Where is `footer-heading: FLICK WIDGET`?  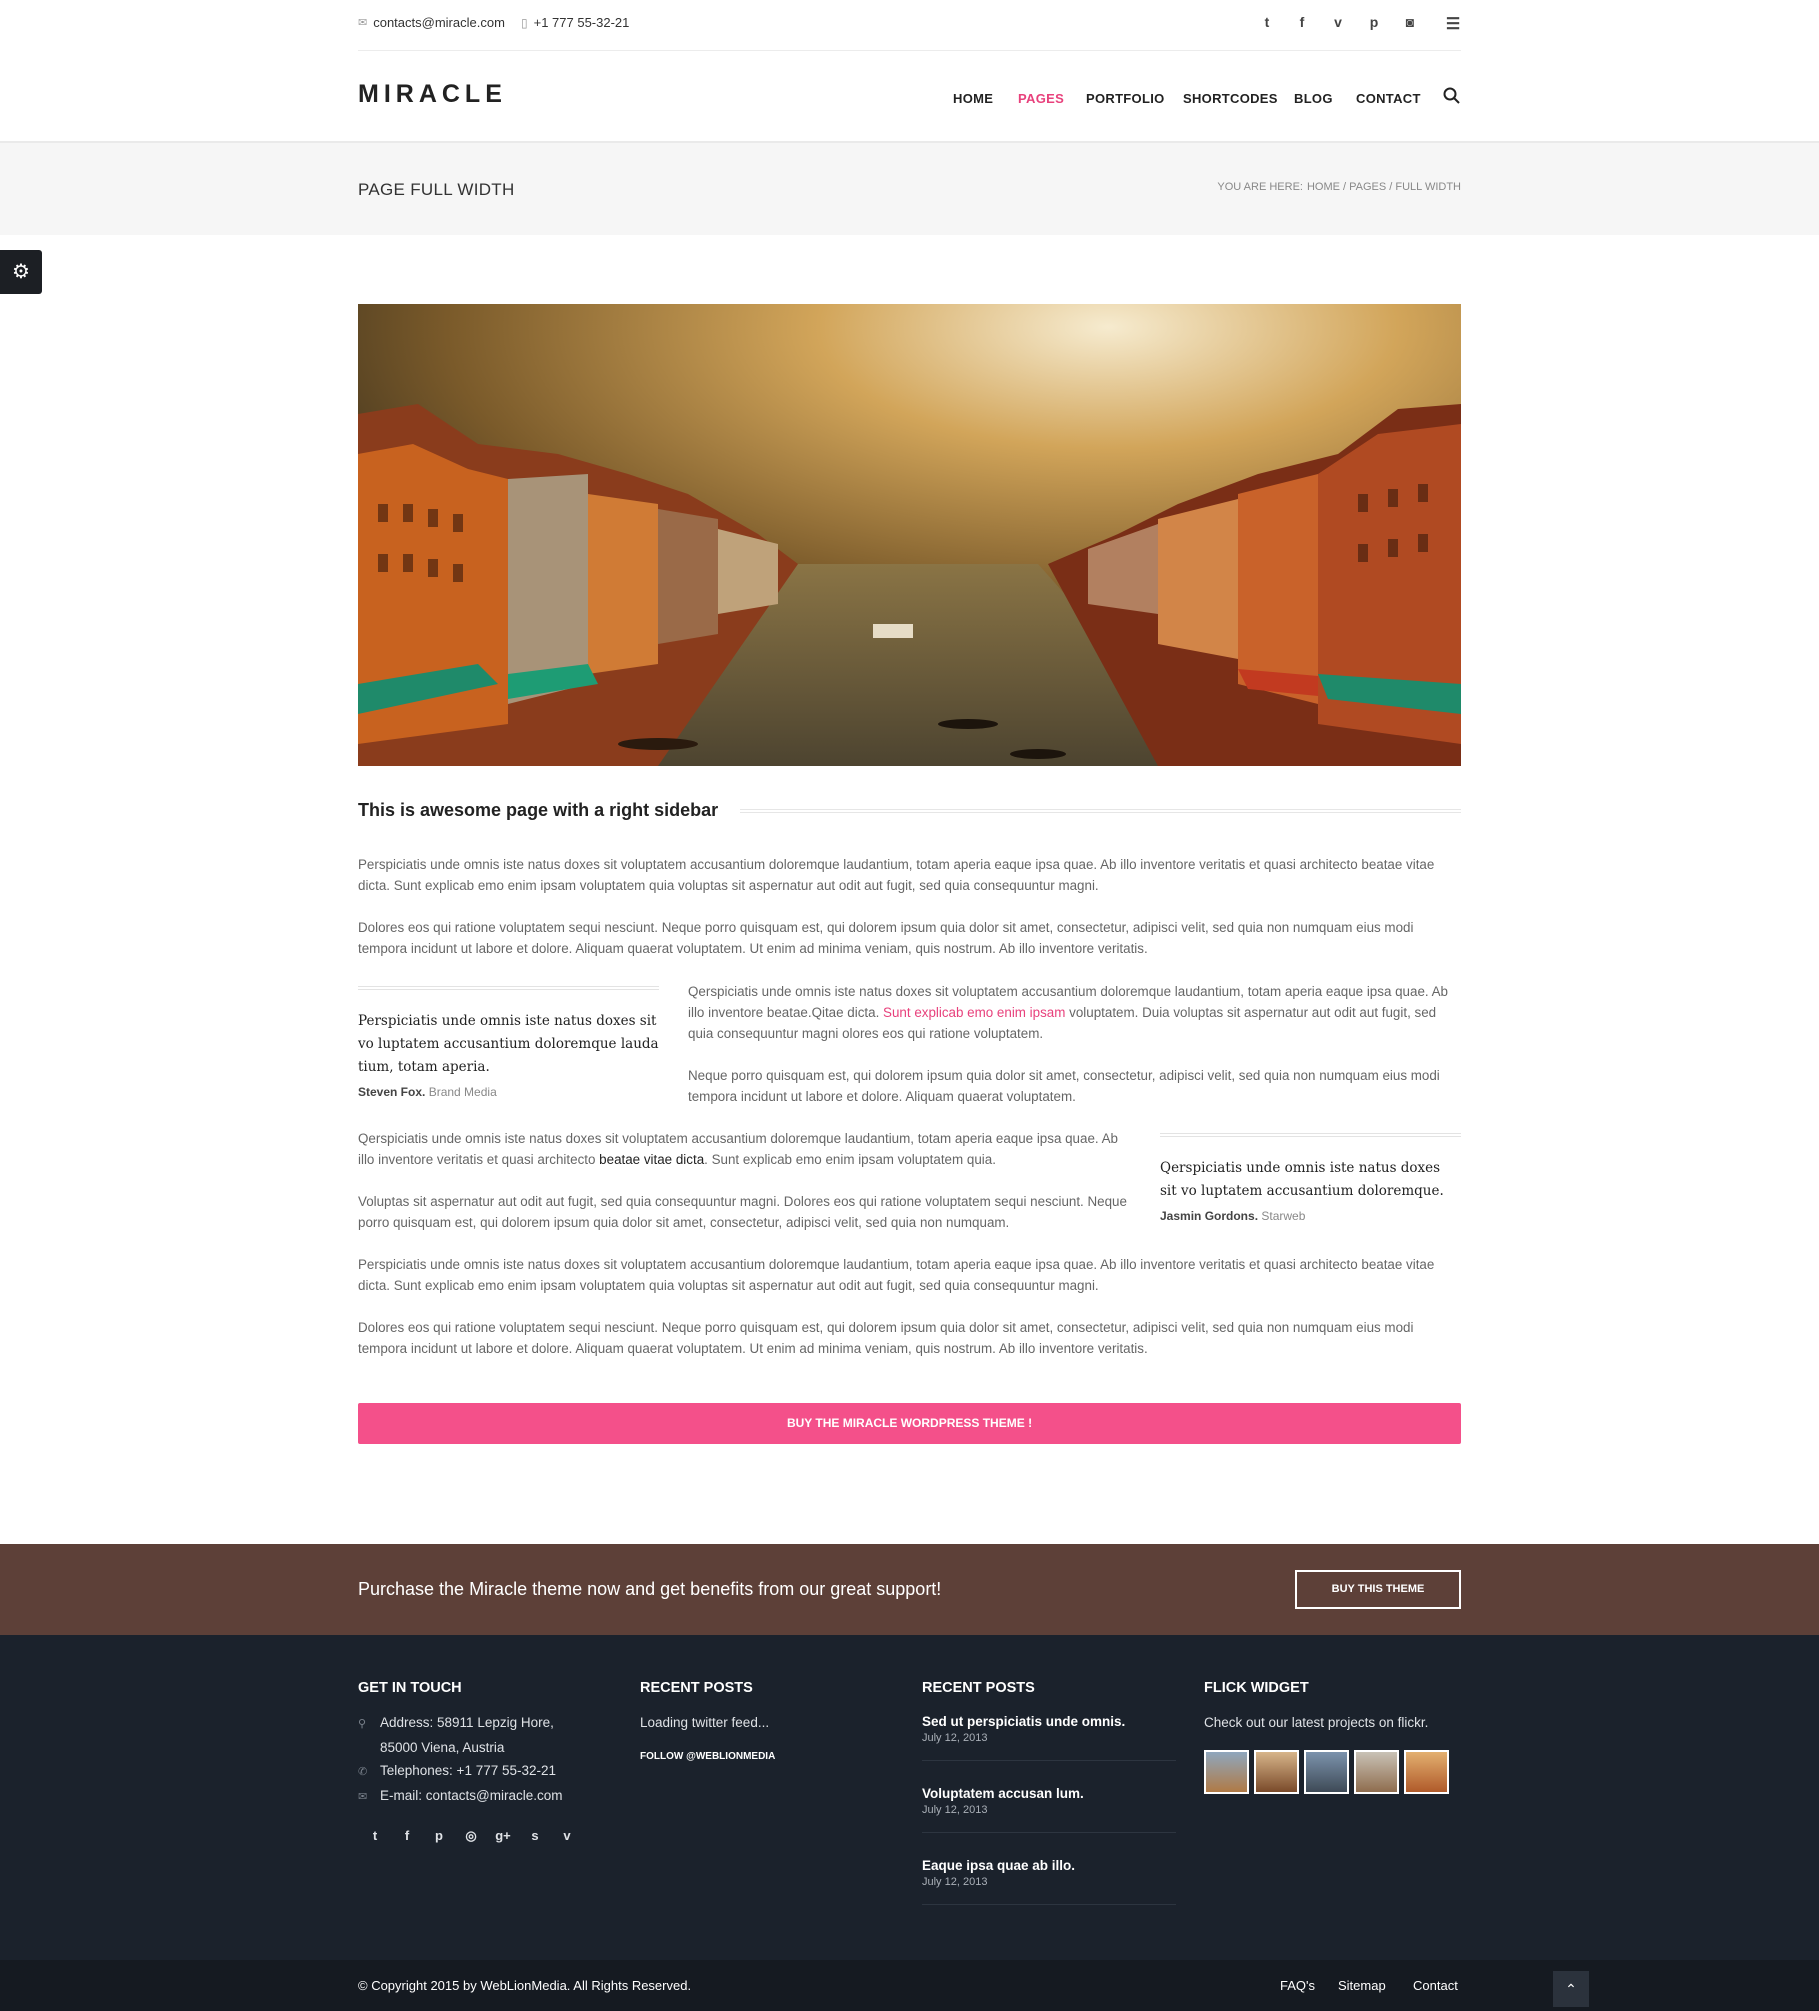 footer-heading: FLICK WIDGET is located at coordinates (1256, 1688).